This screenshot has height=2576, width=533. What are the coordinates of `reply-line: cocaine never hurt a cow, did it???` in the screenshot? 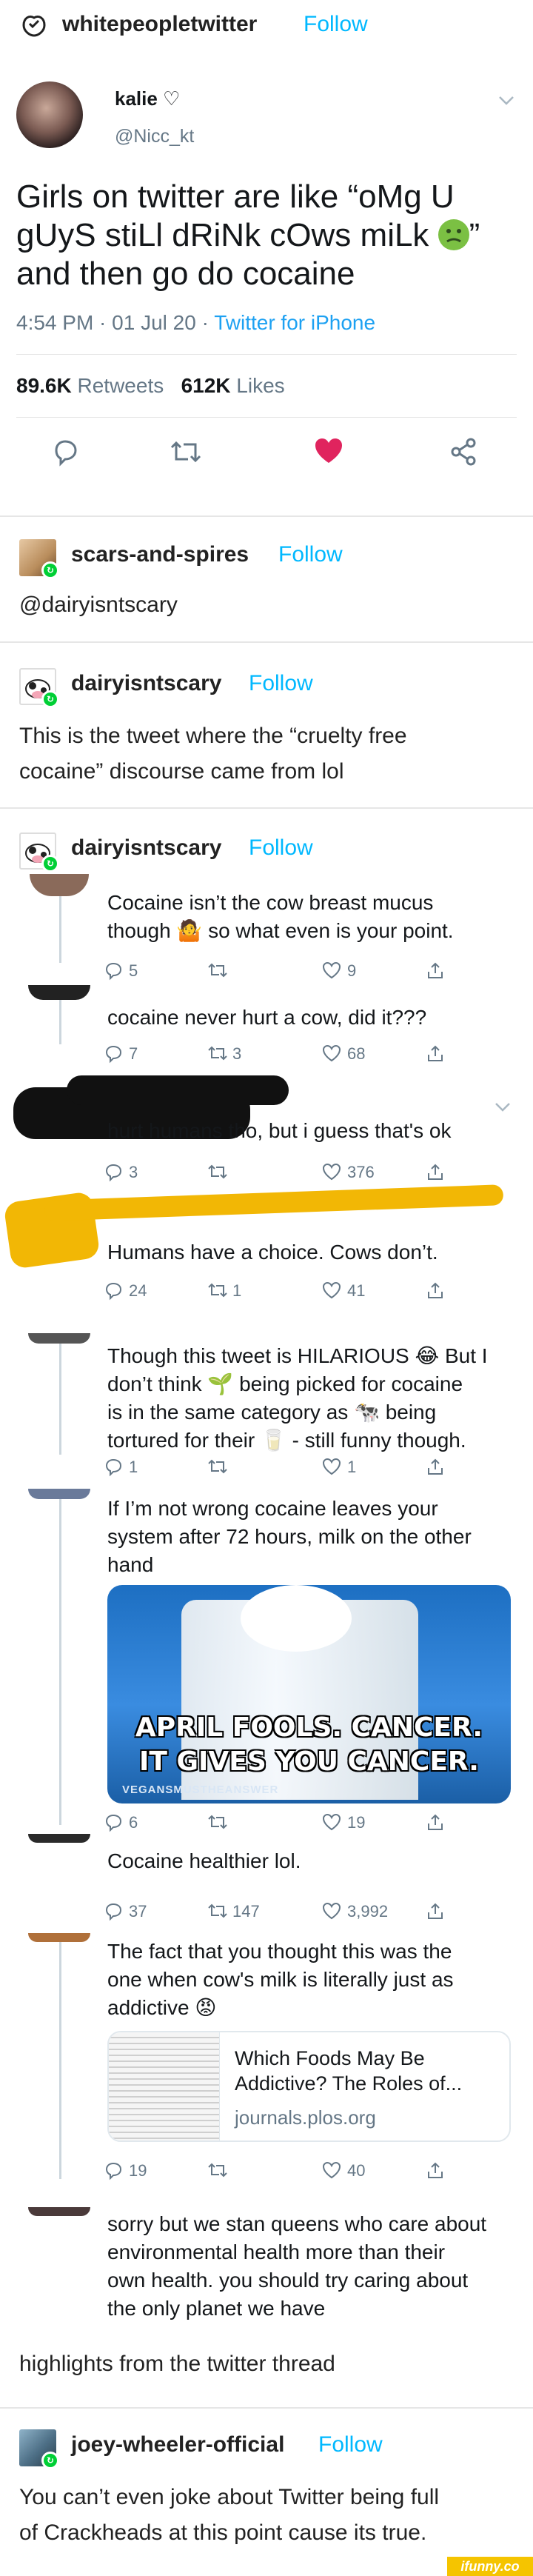 It's located at (267, 1017).